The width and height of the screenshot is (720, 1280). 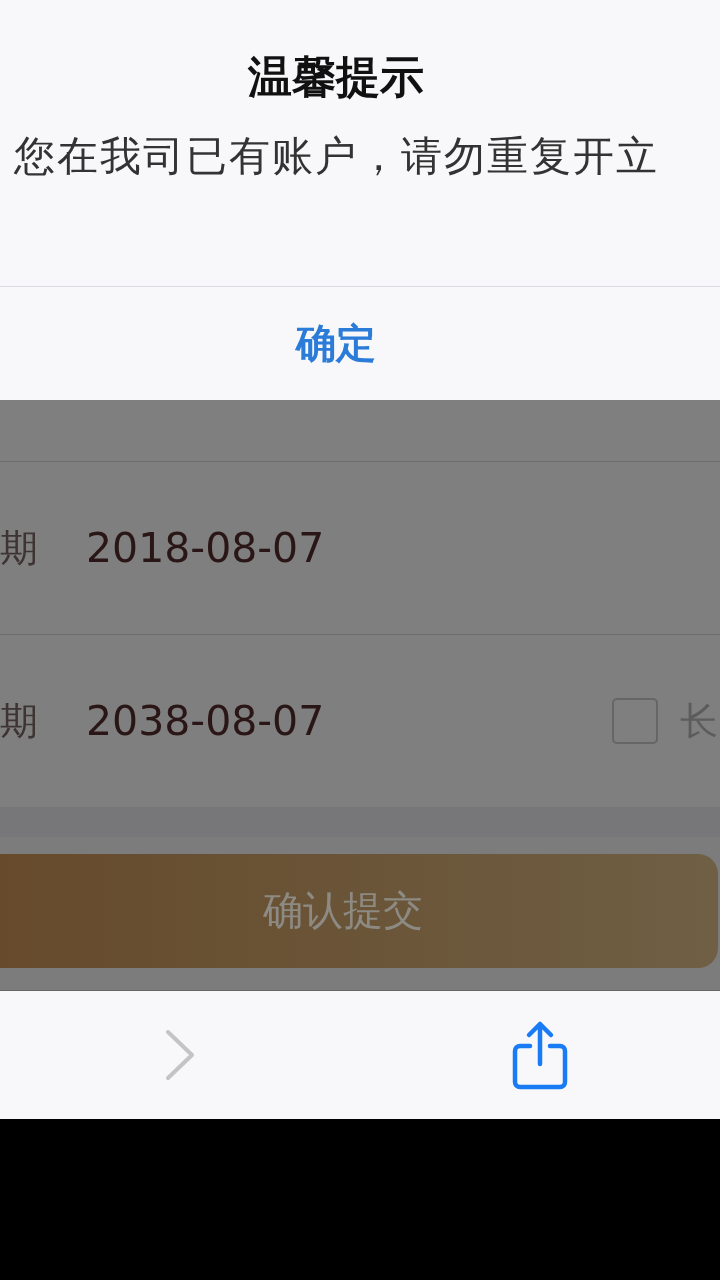 What do you see at coordinates (360, 343) in the screenshot?
I see `confirm-button: 确定` at bounding box center [360, 343].